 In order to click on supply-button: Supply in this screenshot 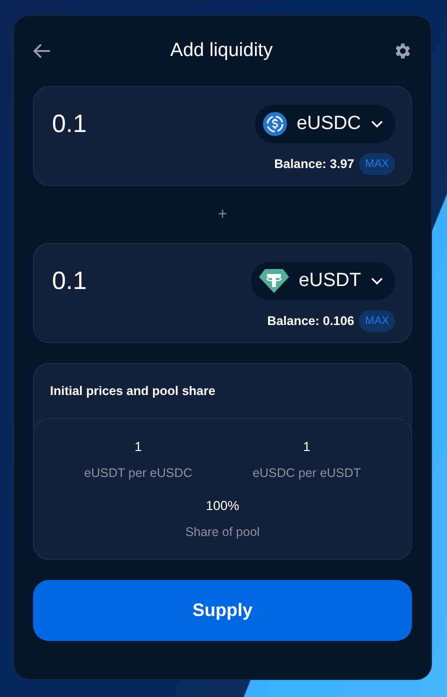, I will do `click(222, 610)`.